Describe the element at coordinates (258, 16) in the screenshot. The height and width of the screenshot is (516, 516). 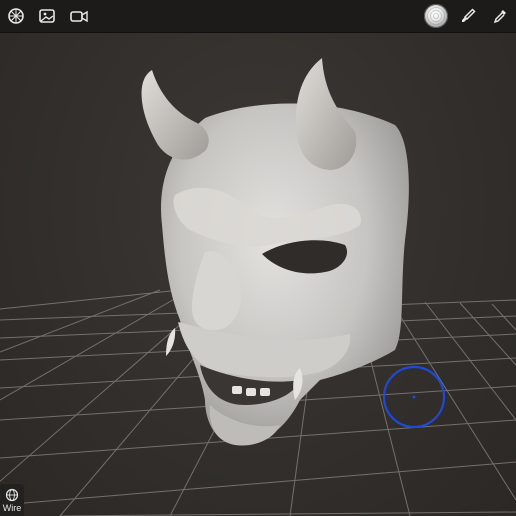
I see `top-toolbar` at that location.